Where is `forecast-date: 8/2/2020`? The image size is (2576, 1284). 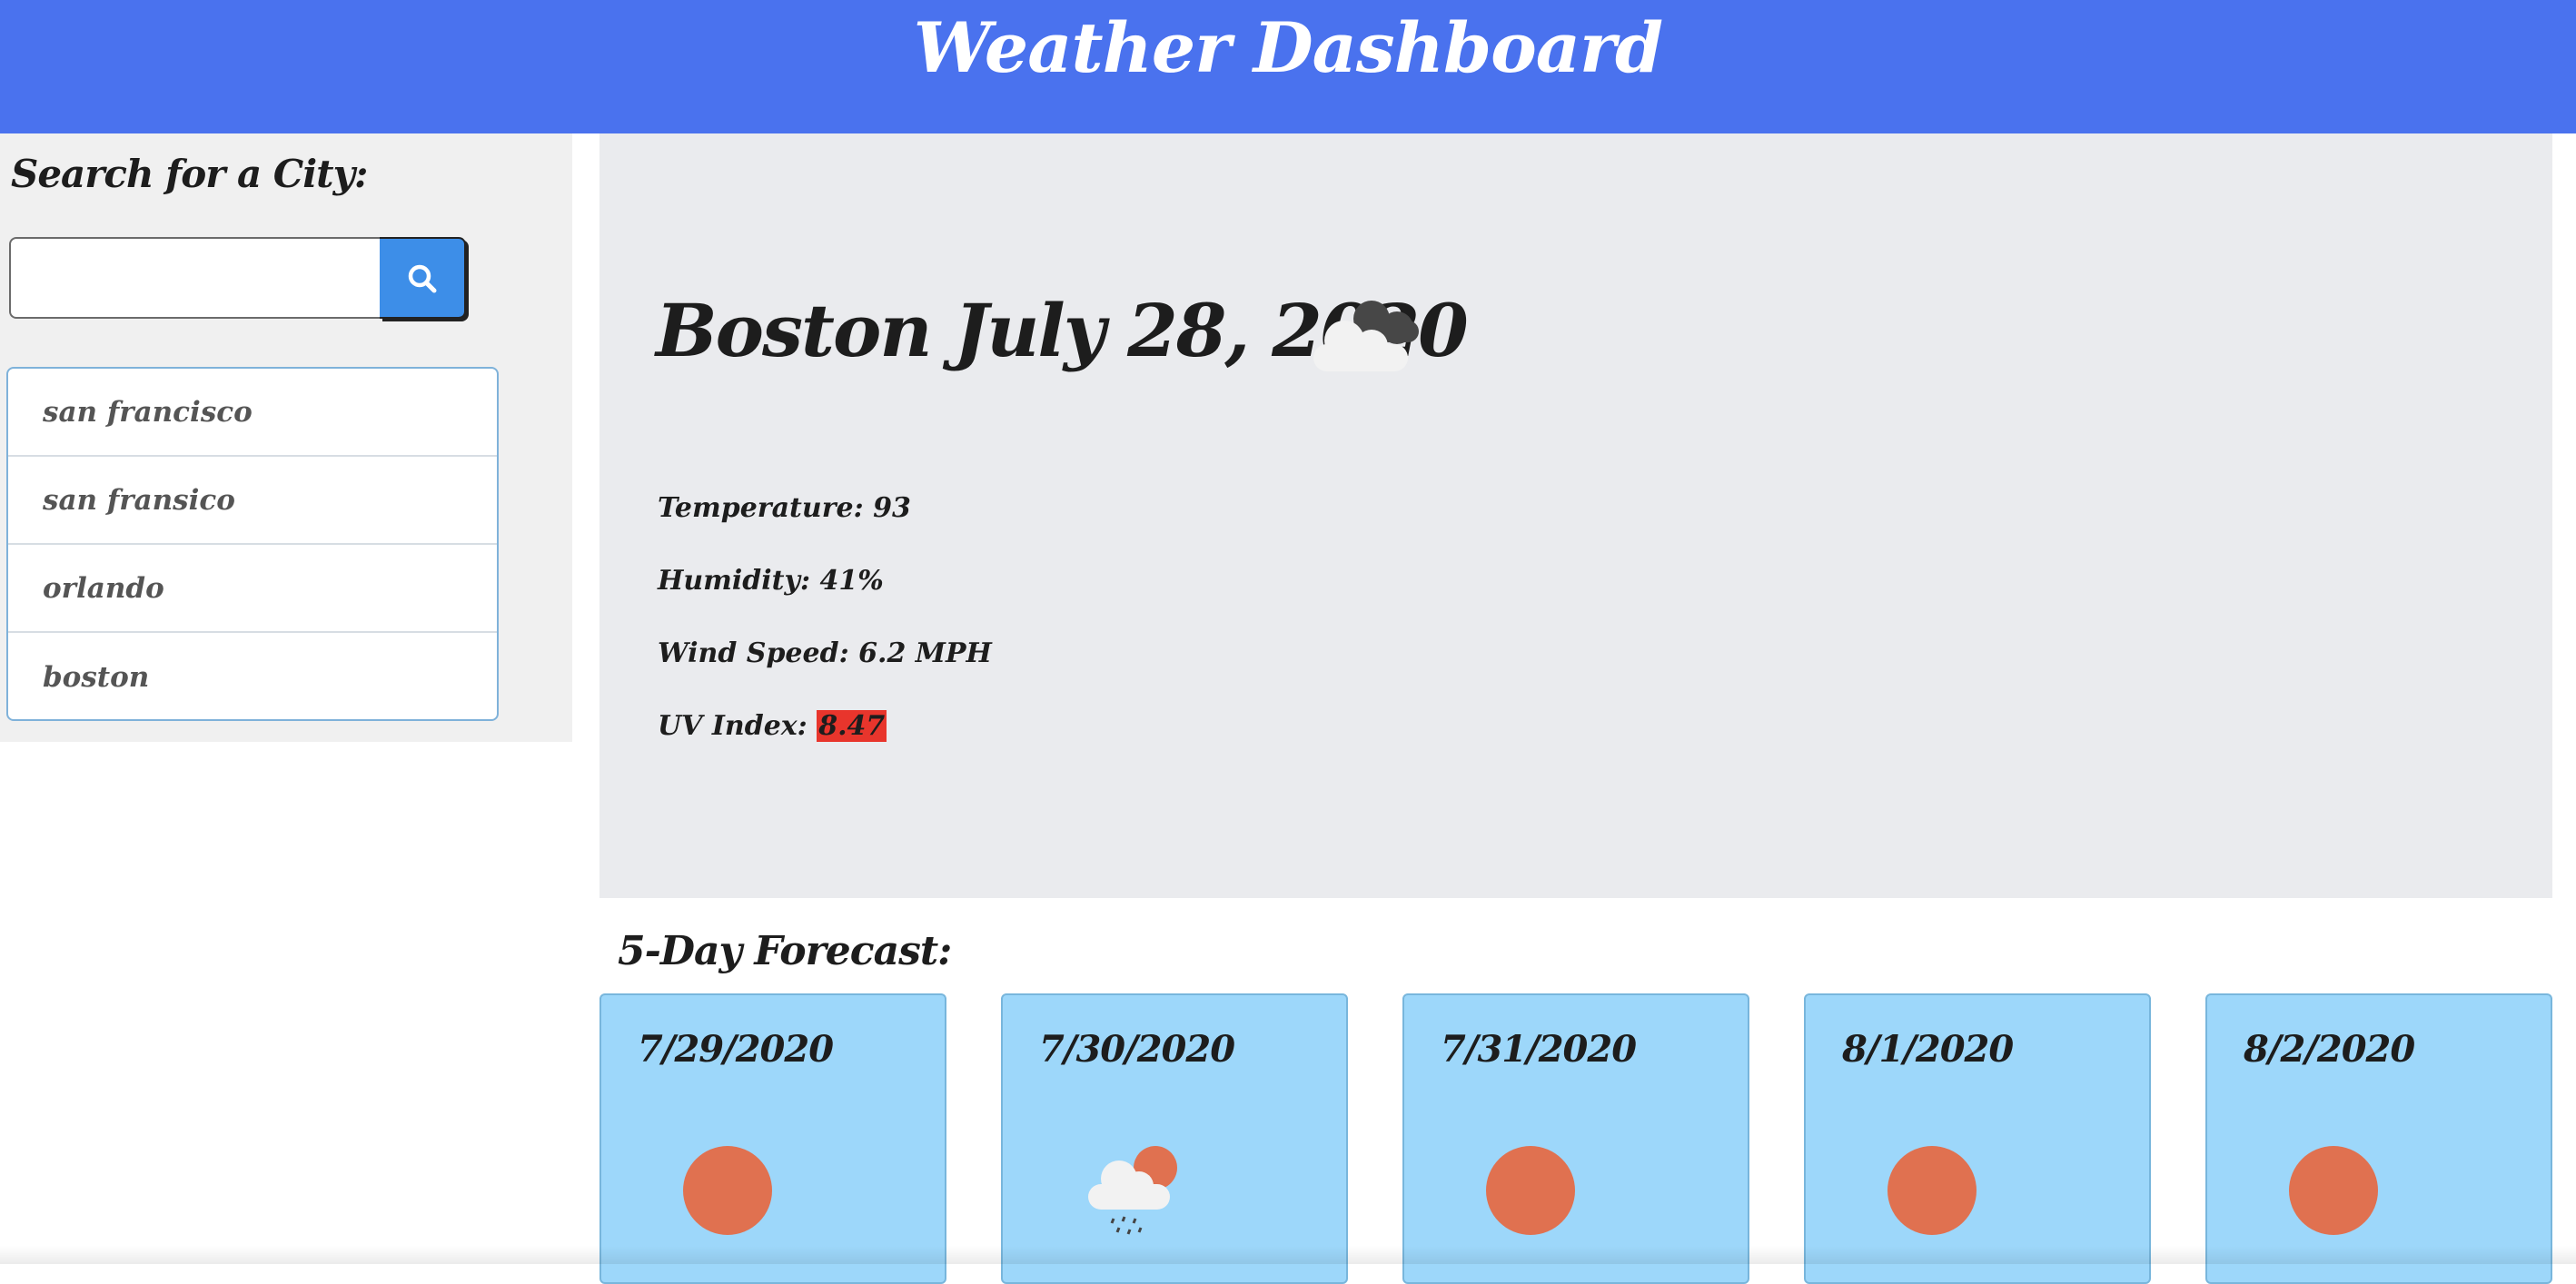 forecast-date: 8/2/2020 is located at coordinates (2329, 1049).